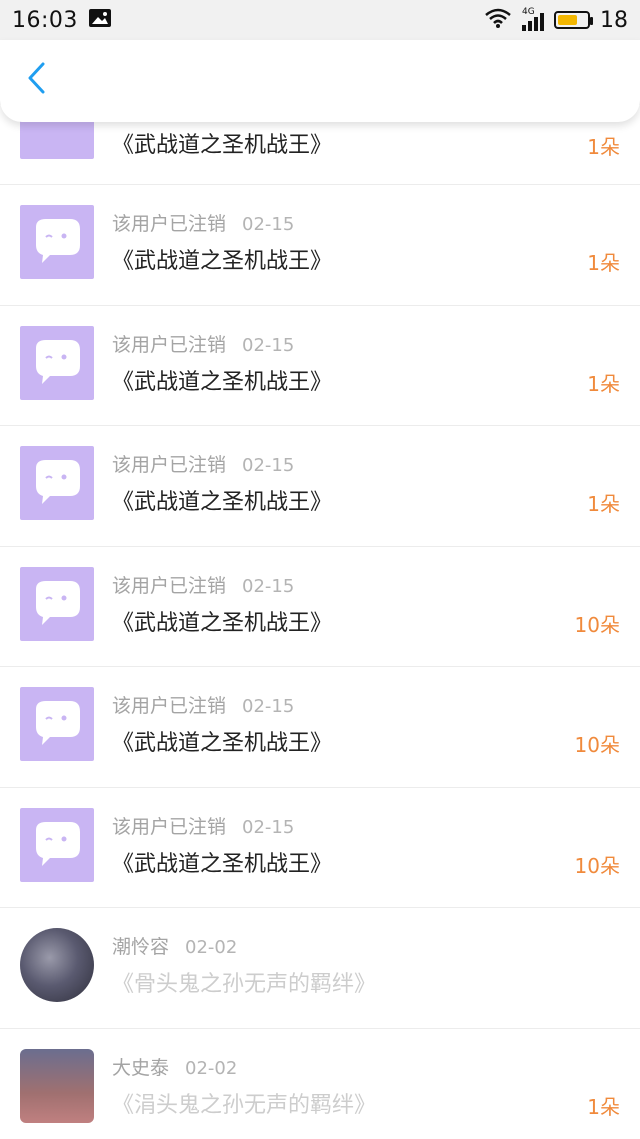  I want to click on header, so click(320, 81).